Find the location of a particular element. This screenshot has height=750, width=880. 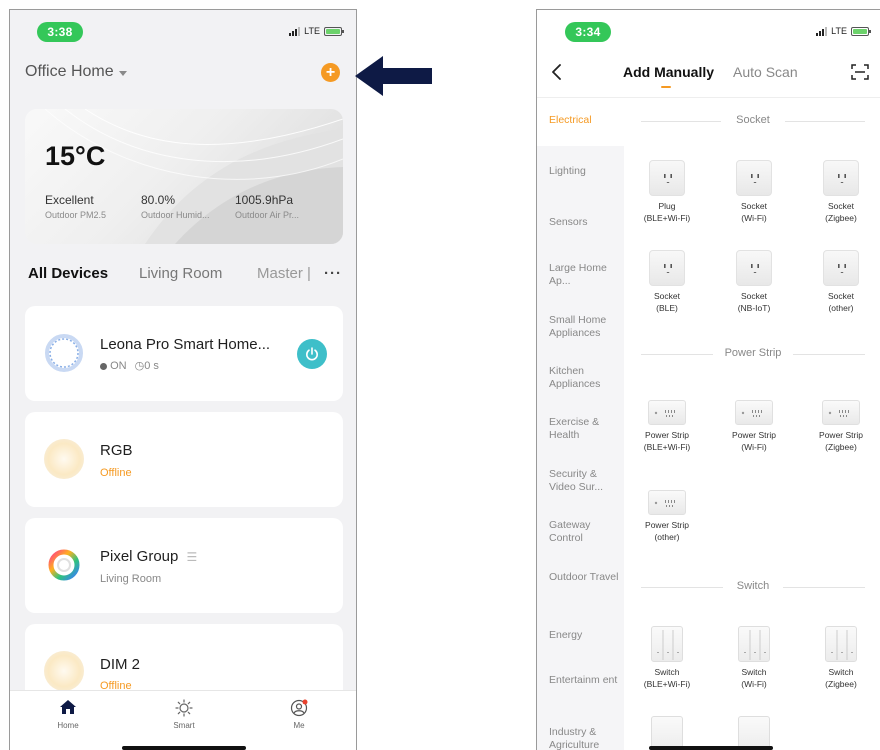

section-switch: Switch is located at coordinates (753, 587).